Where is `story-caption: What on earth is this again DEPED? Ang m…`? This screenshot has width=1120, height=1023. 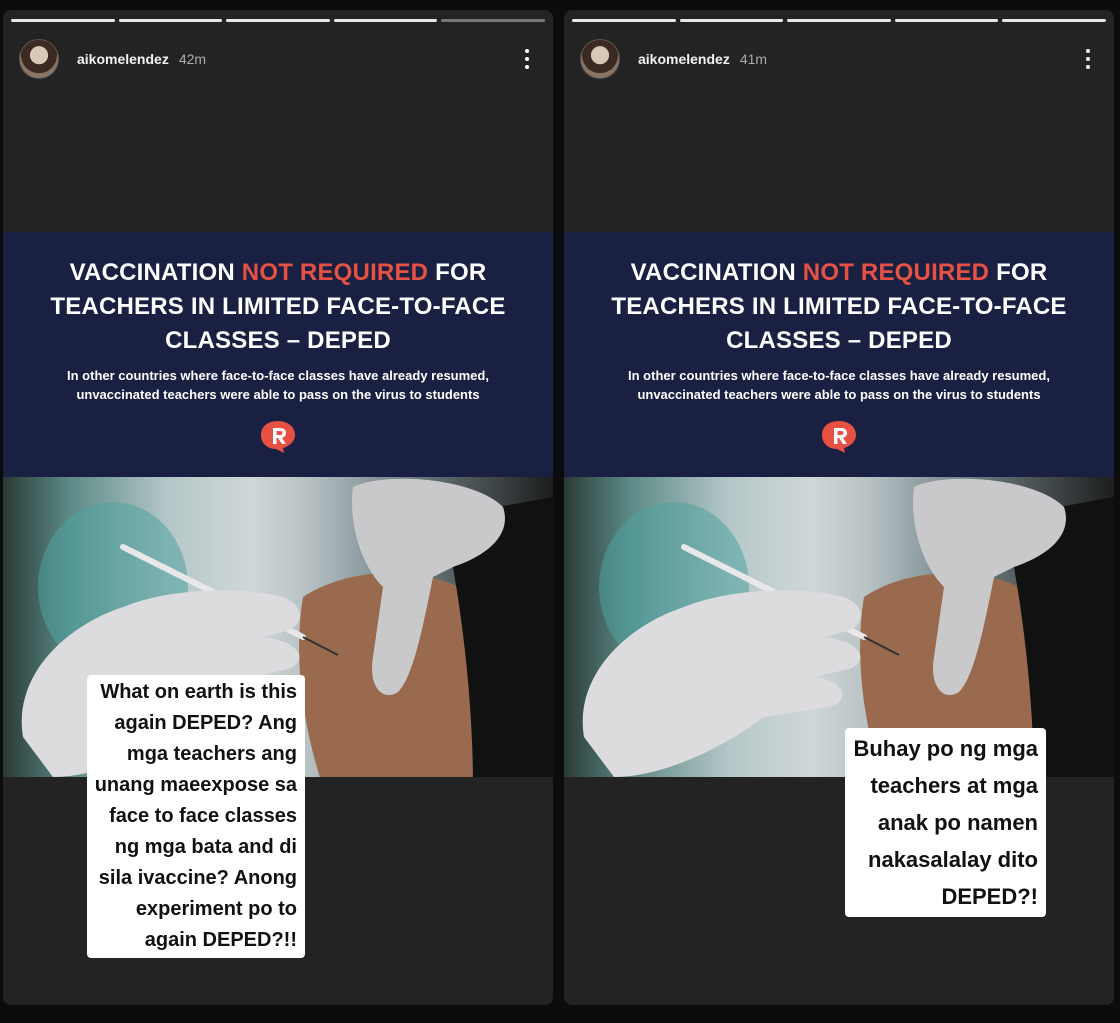
story-caption: What on earth is this again DEPED? Ang m… is located at coordinates (195, 816).